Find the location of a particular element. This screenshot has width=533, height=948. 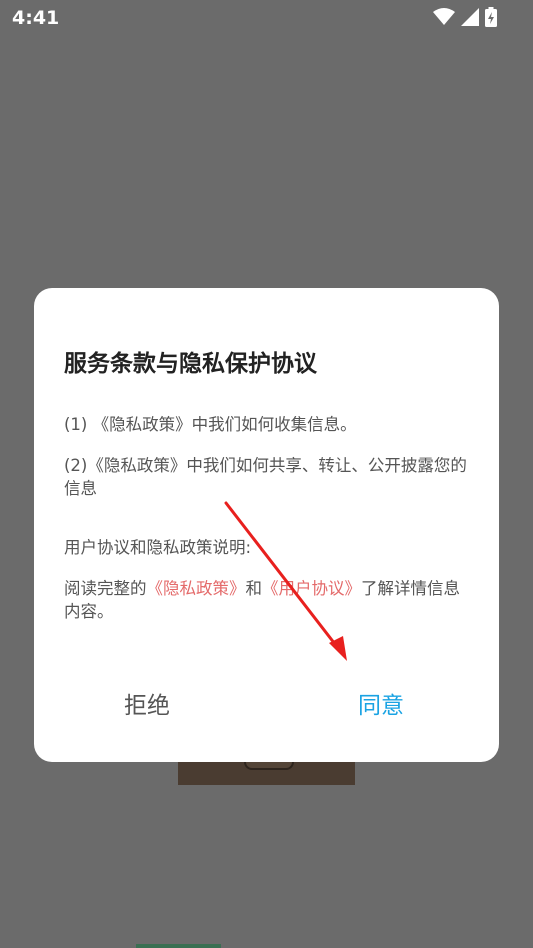

policy-explanation-text: 阅读完整的《隐私政策》和《用户协议》了解详情信息内容。 is located at coordinates (269, 600).